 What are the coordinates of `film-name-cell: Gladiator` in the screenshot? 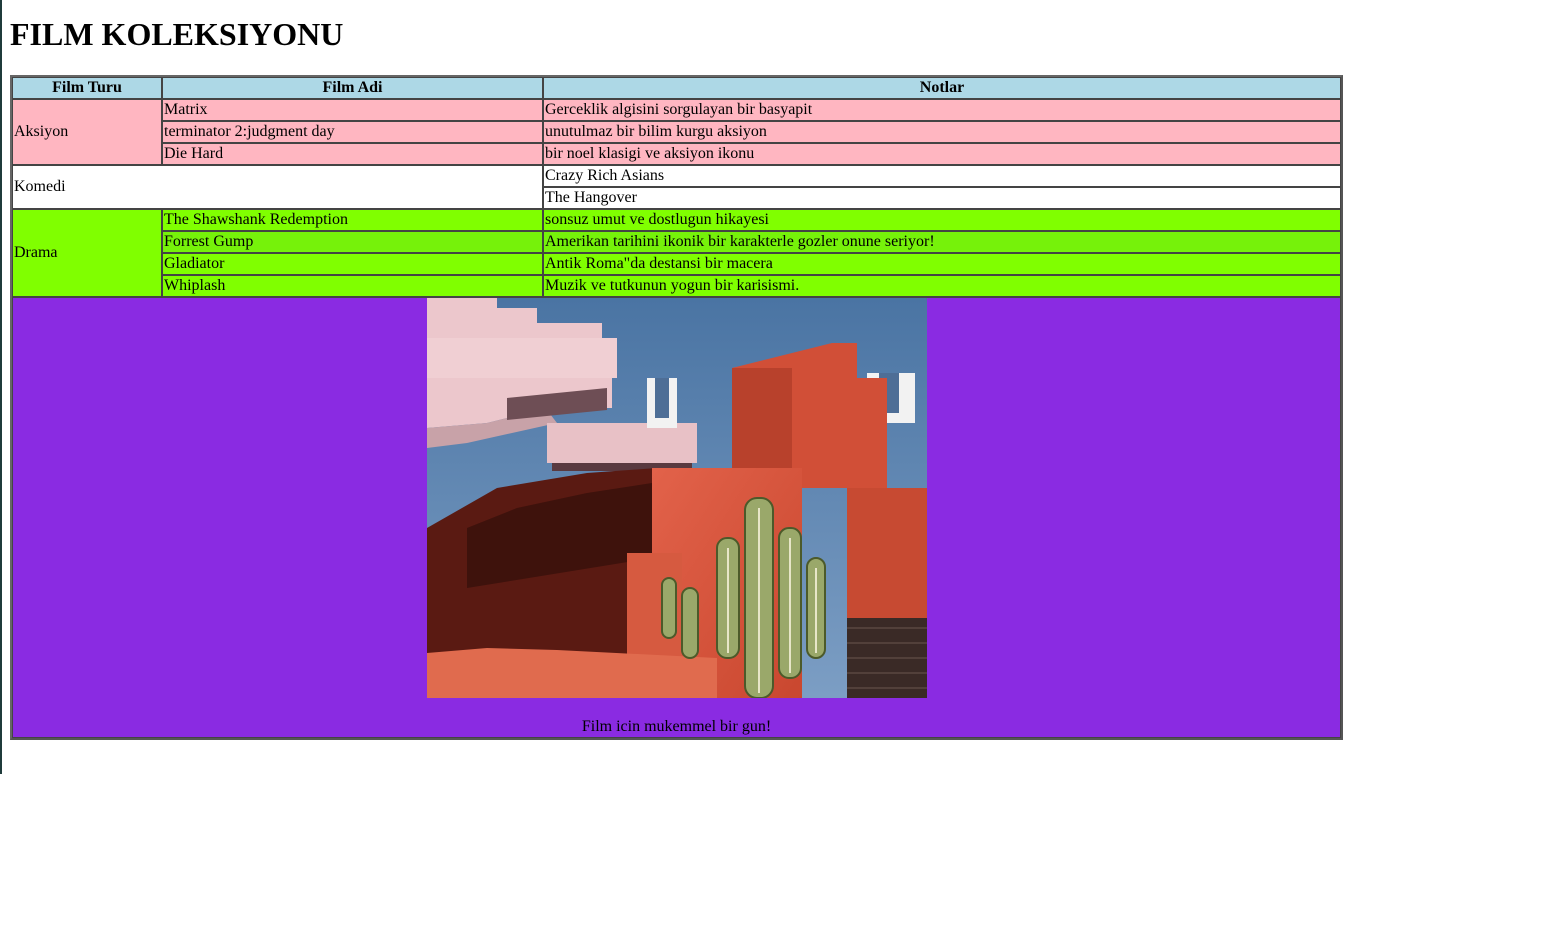 It's located at (352, 264).